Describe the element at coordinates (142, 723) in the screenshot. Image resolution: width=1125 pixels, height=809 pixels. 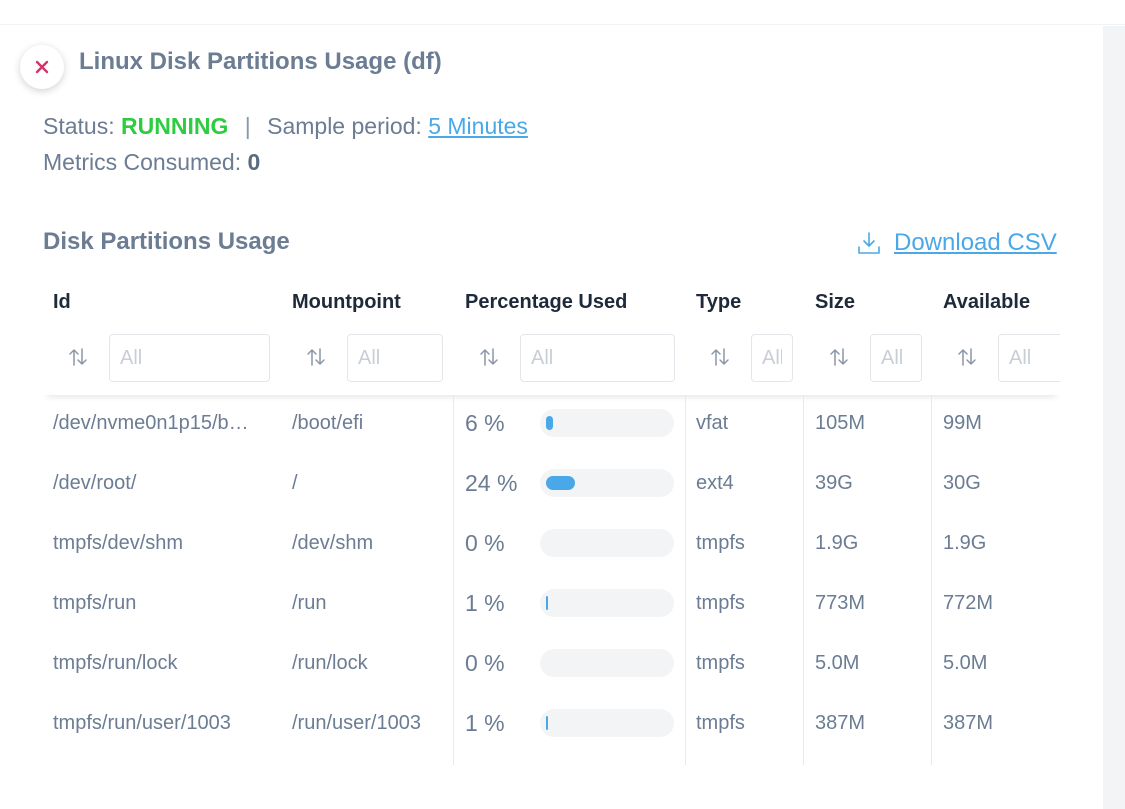
I see `cell-id: tmpfs/run/user/1003` at that location.